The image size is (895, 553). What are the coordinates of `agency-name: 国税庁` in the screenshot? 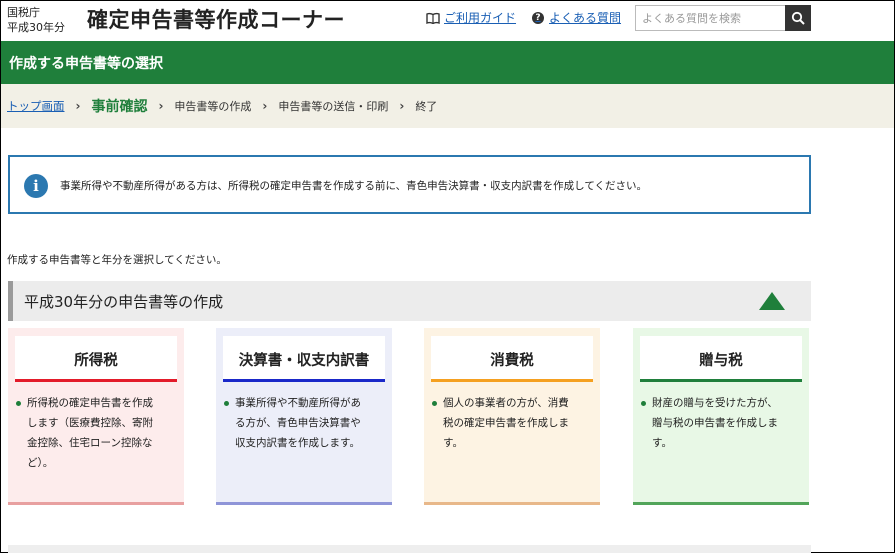 It's located at (23, 12).